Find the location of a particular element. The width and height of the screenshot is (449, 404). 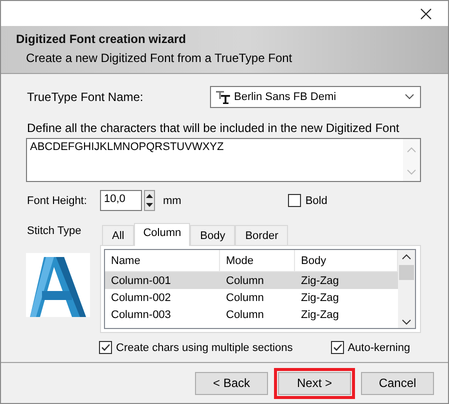

button: Cancel is located at coordinates (397, 383).